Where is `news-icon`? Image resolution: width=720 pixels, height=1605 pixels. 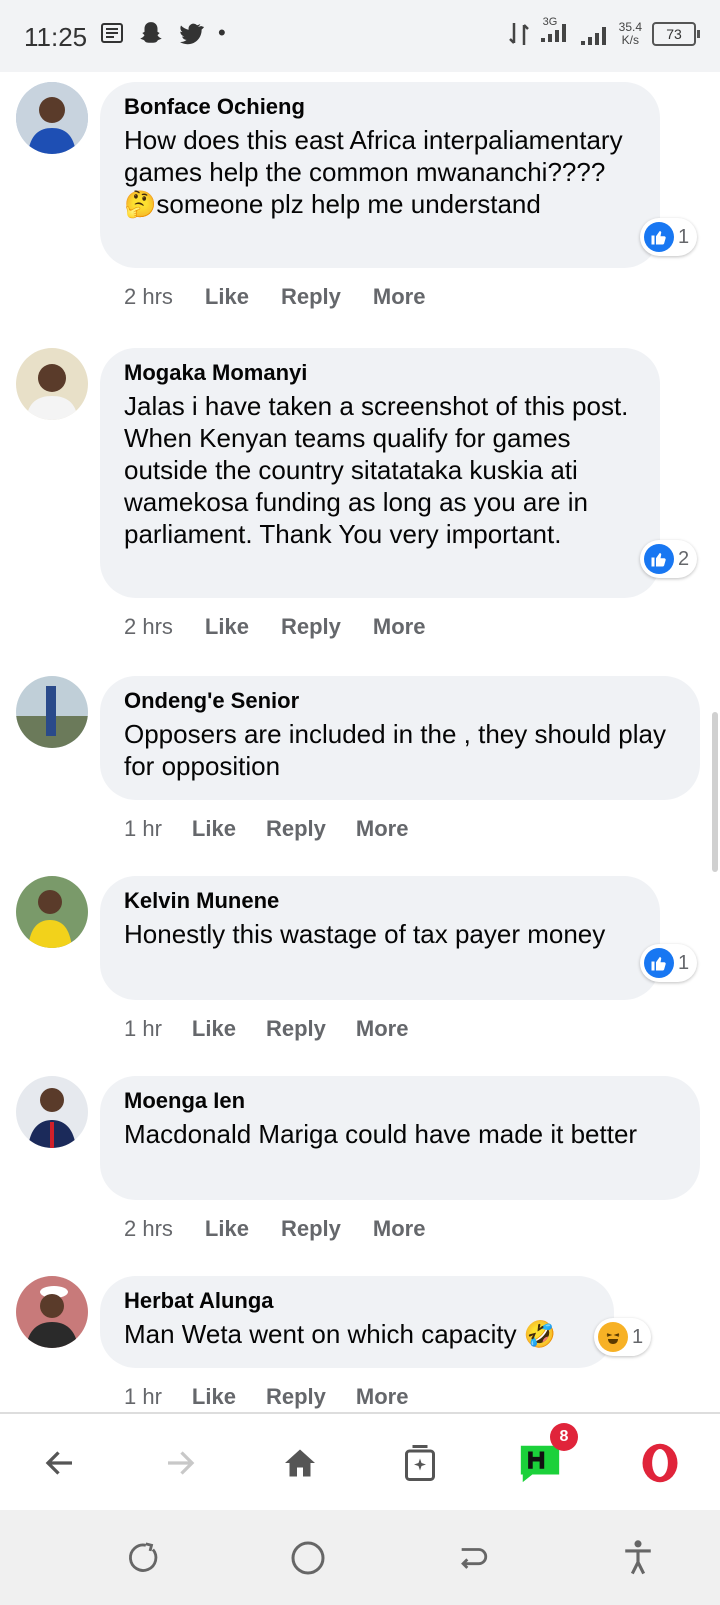 news-icon is located at coordinates (112, 33).